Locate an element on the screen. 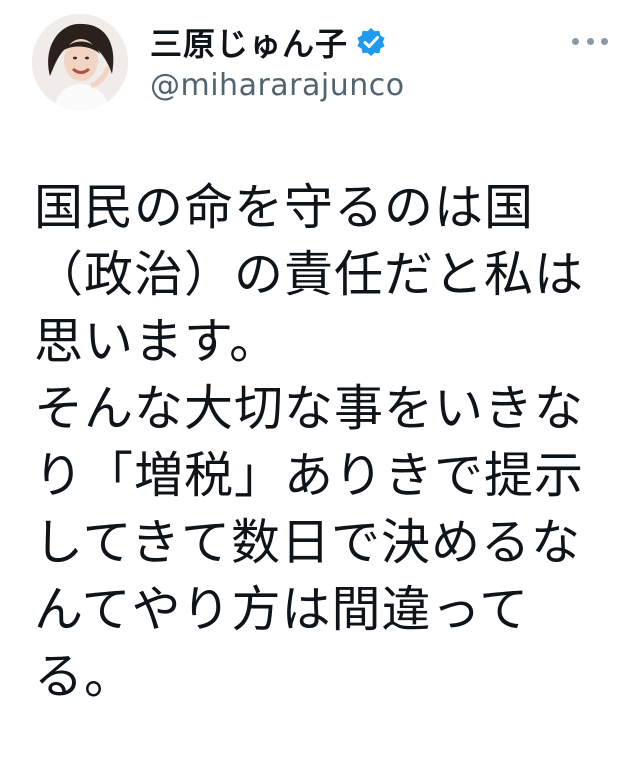 This screenshot has width=640, height=774. tweet-line: してきて数日で決めるな is located at coordinates (308, 542).